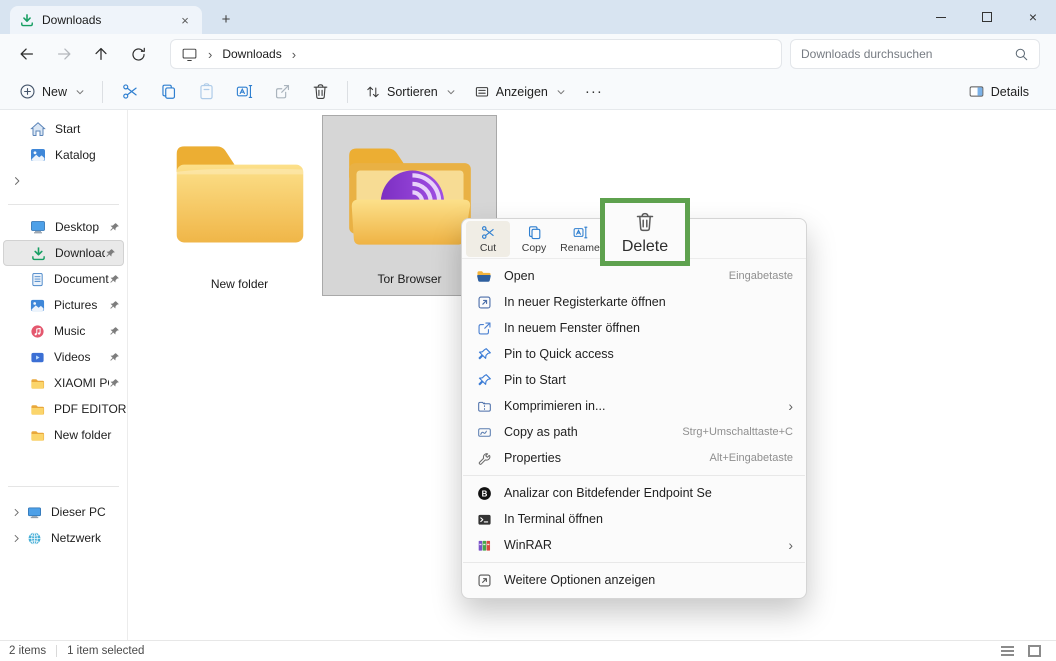 The width and height of the screenshot is (1056, 661). I want to click on new-button: New, so click(52, 91).